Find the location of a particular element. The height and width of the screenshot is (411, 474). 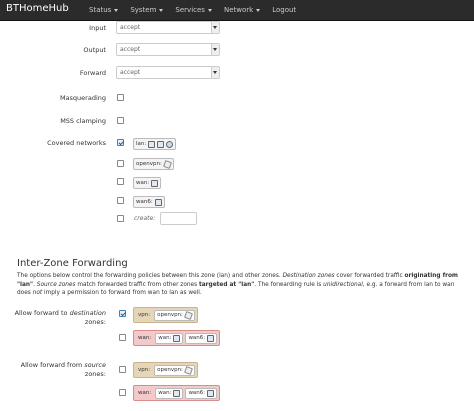

network-wan6-checkbox is located at coordinates (120, 200).